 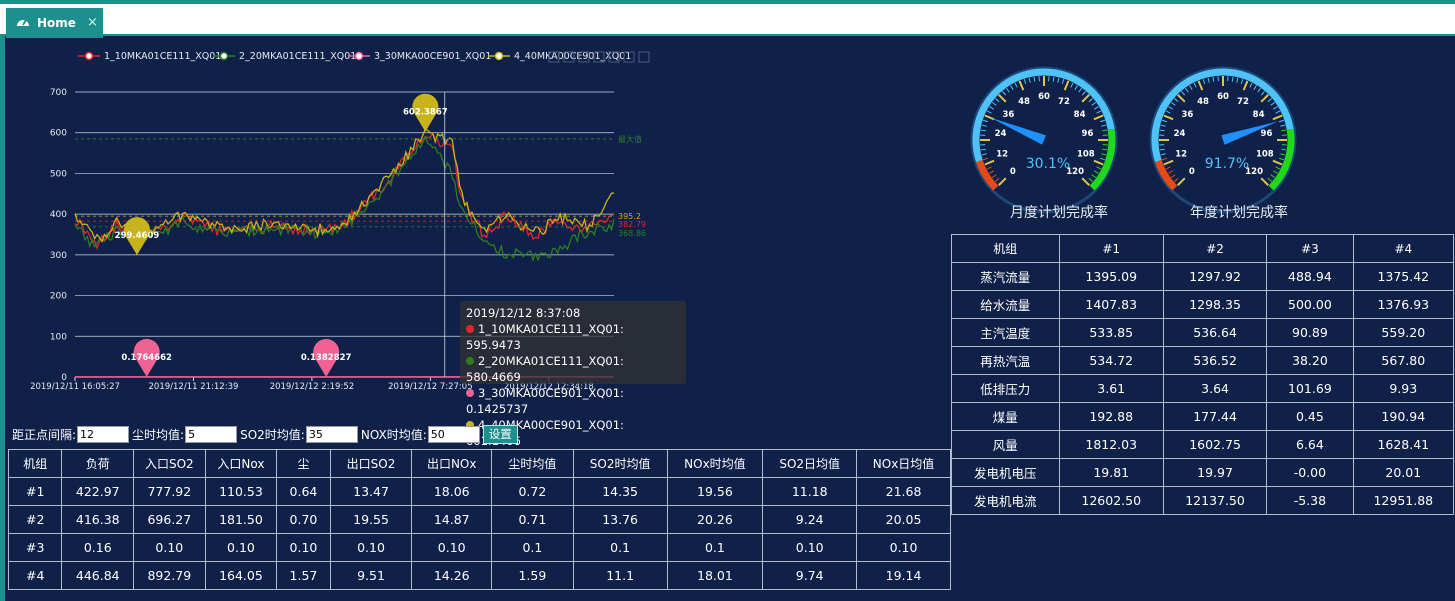 What do you see at coordinates (1403, 304) in the screenshot?
I see `table-cell: 1376.93` at bounding box center [1403, 304].